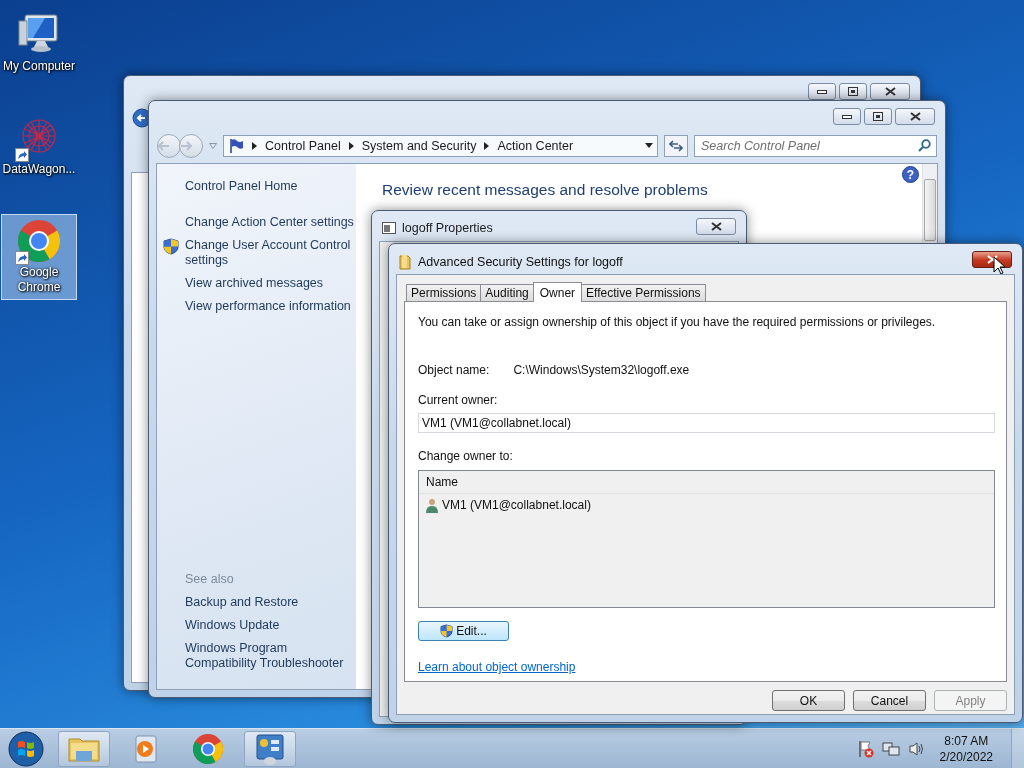  I want to click on dropdown-arrow-icon, so click(649, 145).